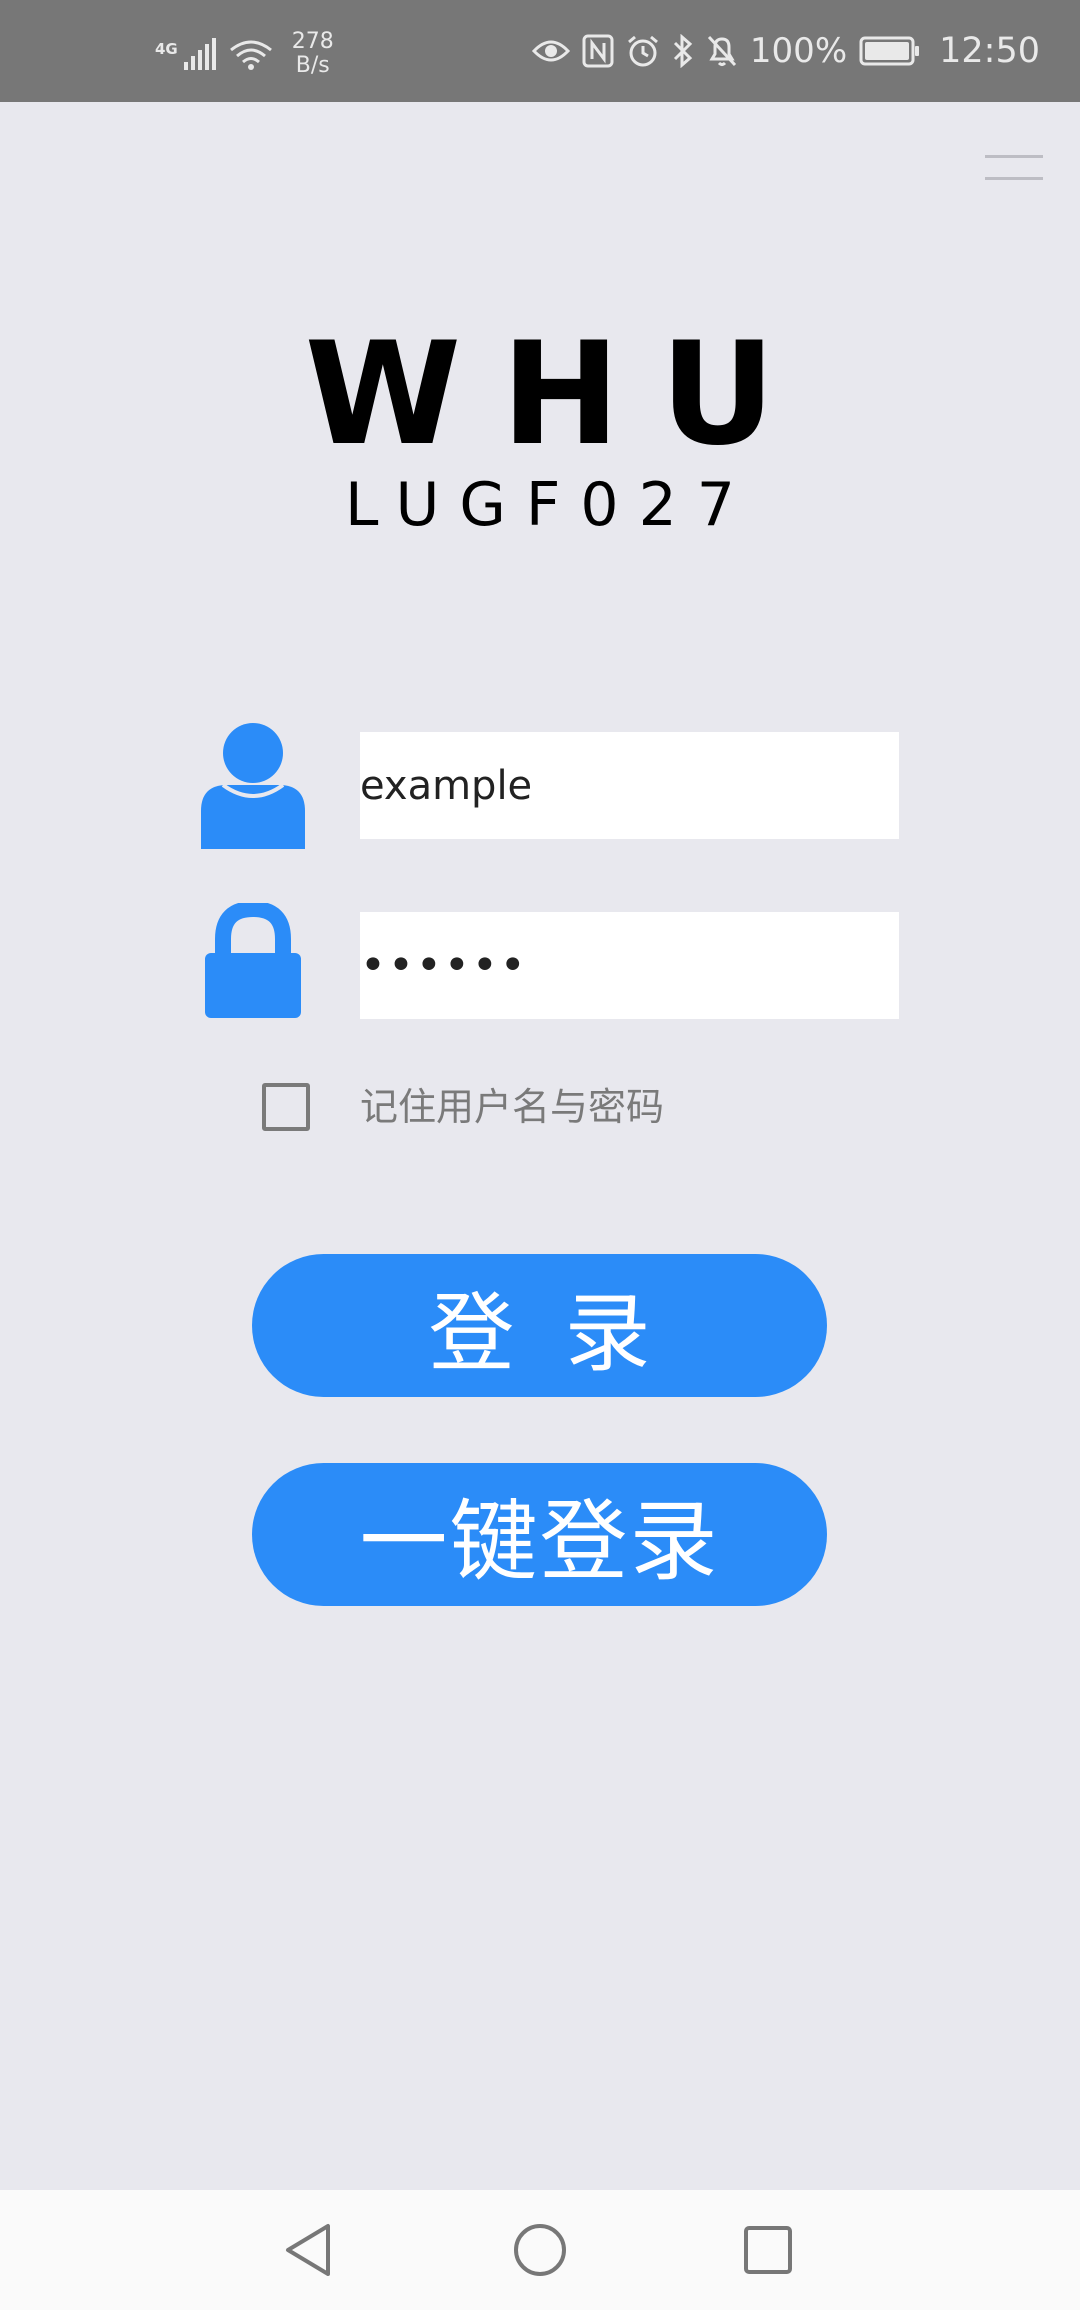 The image size is (1080, 2310). Describe the element at coordinates (286, 1107) in the screenshot. I see `remember-checkbox` at that location.